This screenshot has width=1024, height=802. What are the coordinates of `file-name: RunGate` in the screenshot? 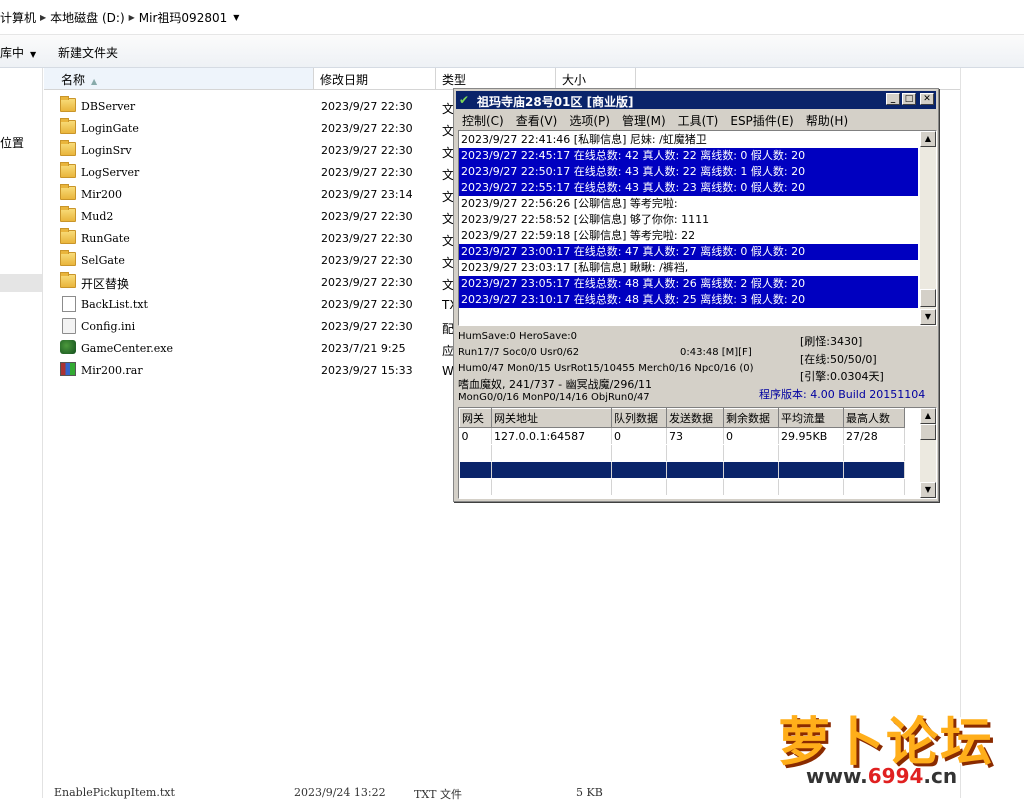 It's located at (105, 238).